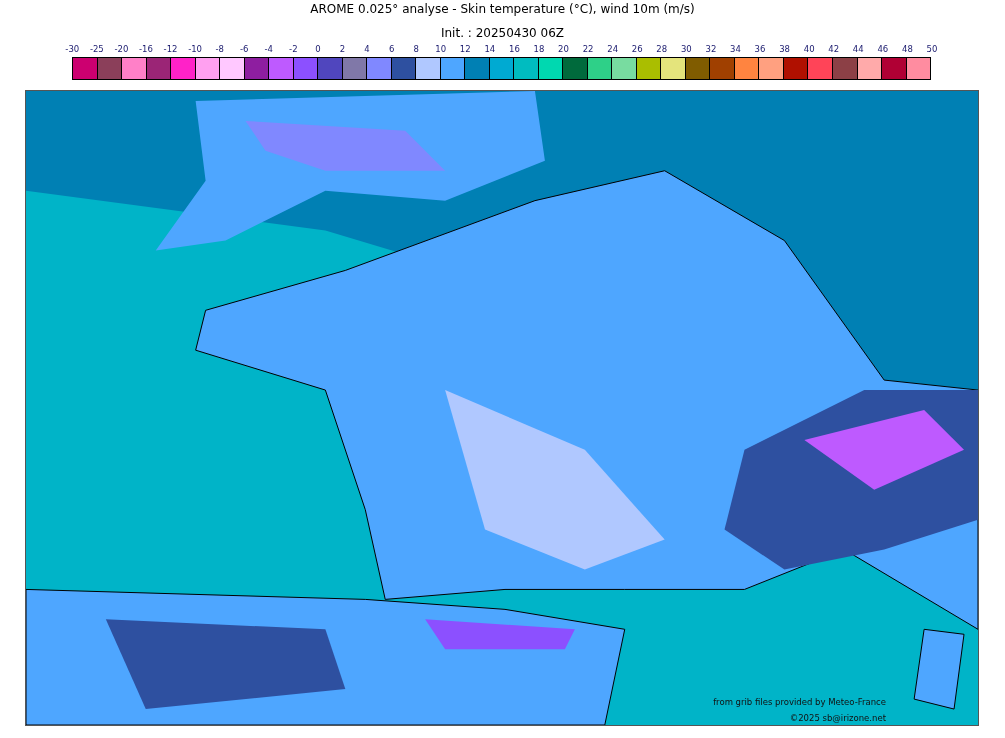  Describe the element at coordinates (760, 48) in the screenshot. I see `colorbar-tick-label: 36` at that location.